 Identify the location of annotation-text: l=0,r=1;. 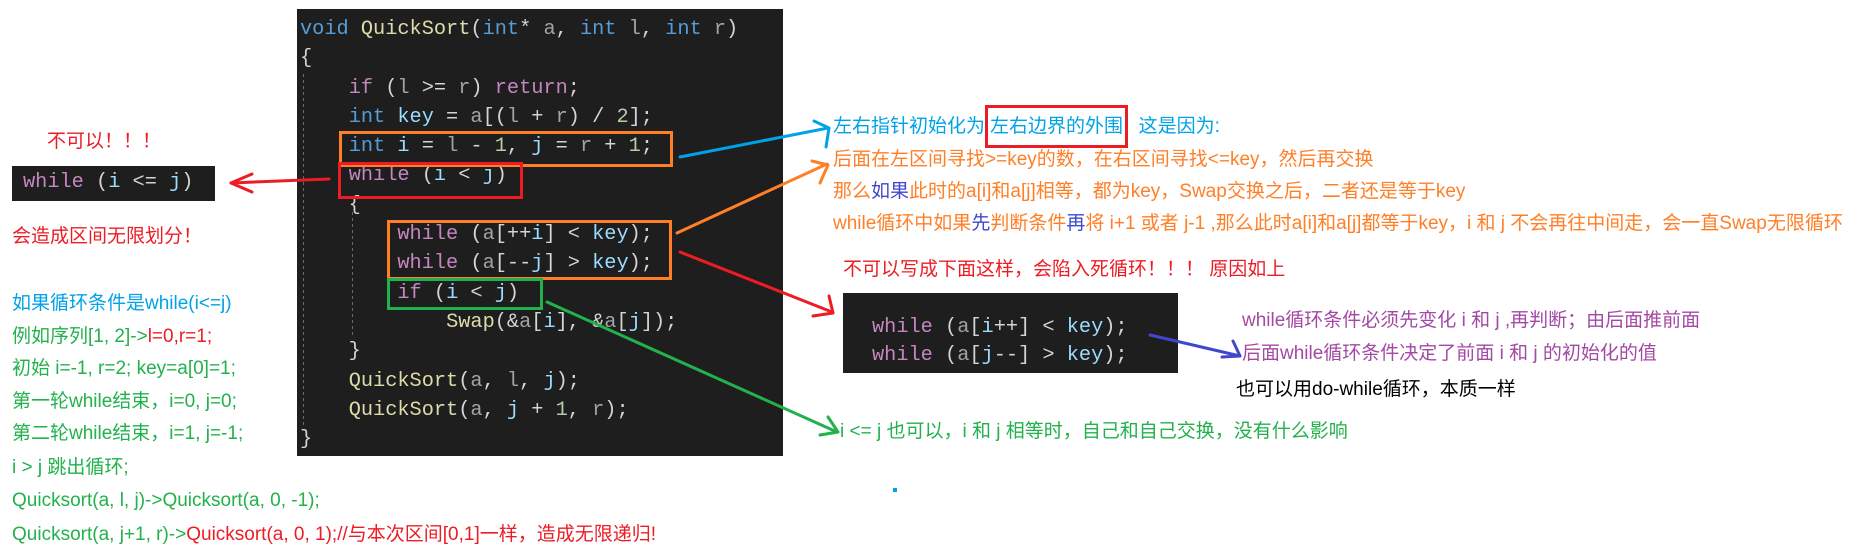
(180, 336).